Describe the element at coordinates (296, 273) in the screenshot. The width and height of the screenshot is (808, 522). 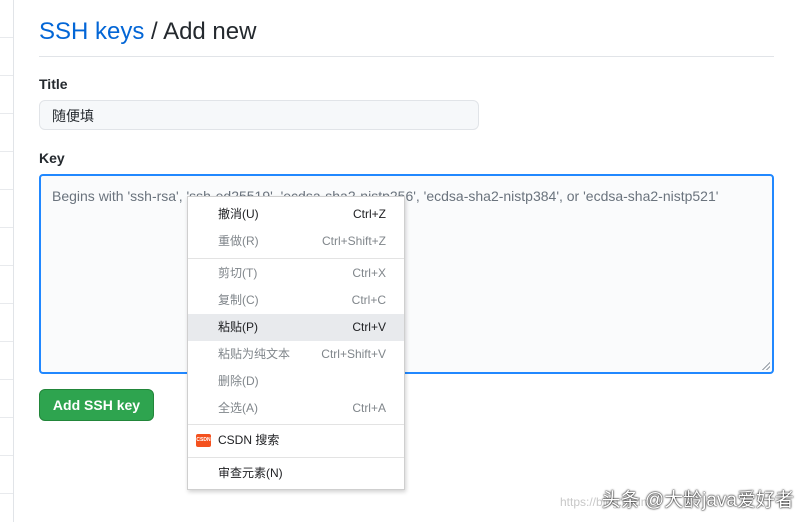
I see `menu-item-cut: 剪切(T) Ctrl+X` at that location.